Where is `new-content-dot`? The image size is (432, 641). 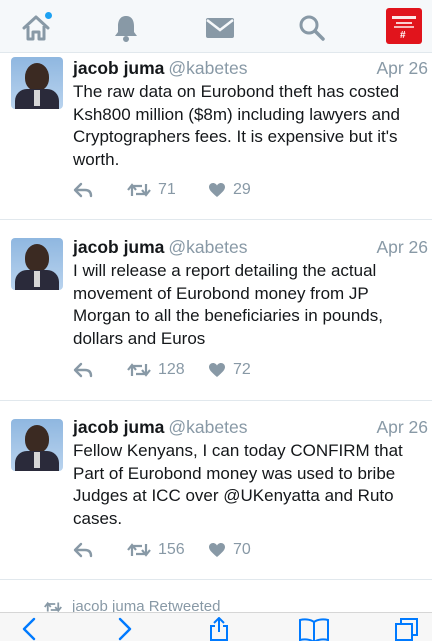 new-content-dot is located at coordinates (48, 15).